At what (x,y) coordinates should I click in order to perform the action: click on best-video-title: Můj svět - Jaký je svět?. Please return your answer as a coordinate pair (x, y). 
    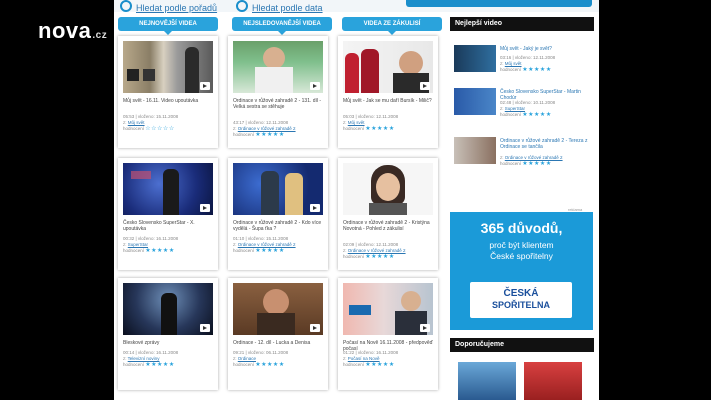
    Looking at the image, I should click on (546, 49).